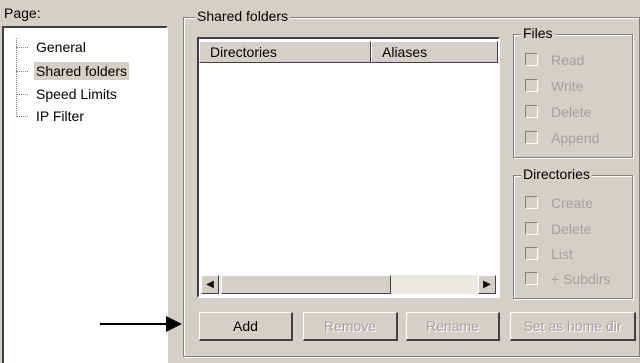  I want to click on remove-button: Remove, so click(350, 326).